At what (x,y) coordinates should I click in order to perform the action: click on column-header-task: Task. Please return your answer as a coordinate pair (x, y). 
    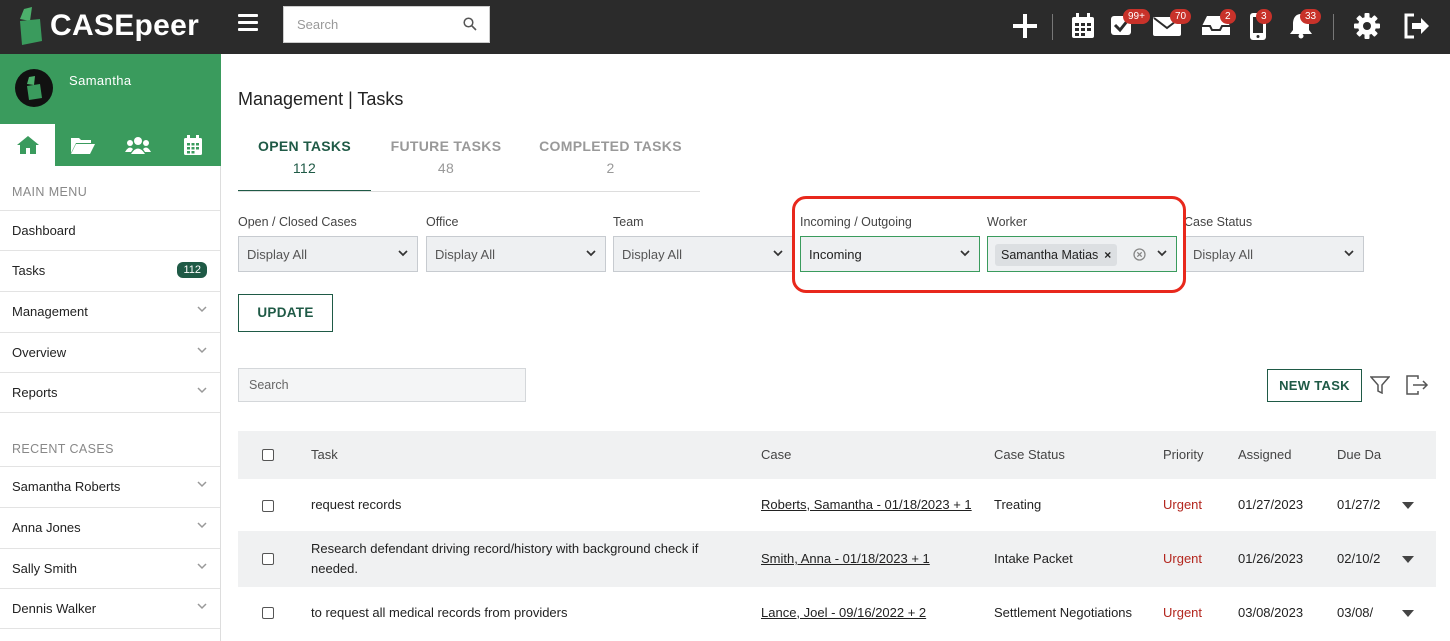
    Looking at the image, I should click on (324, 454).